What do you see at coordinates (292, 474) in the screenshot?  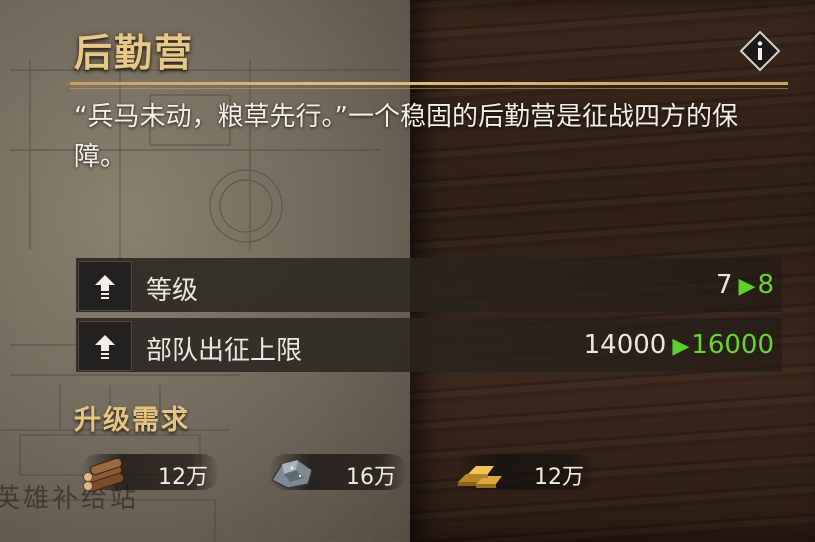 I see `ore-stone-icon` at bounding box center [292, 474].